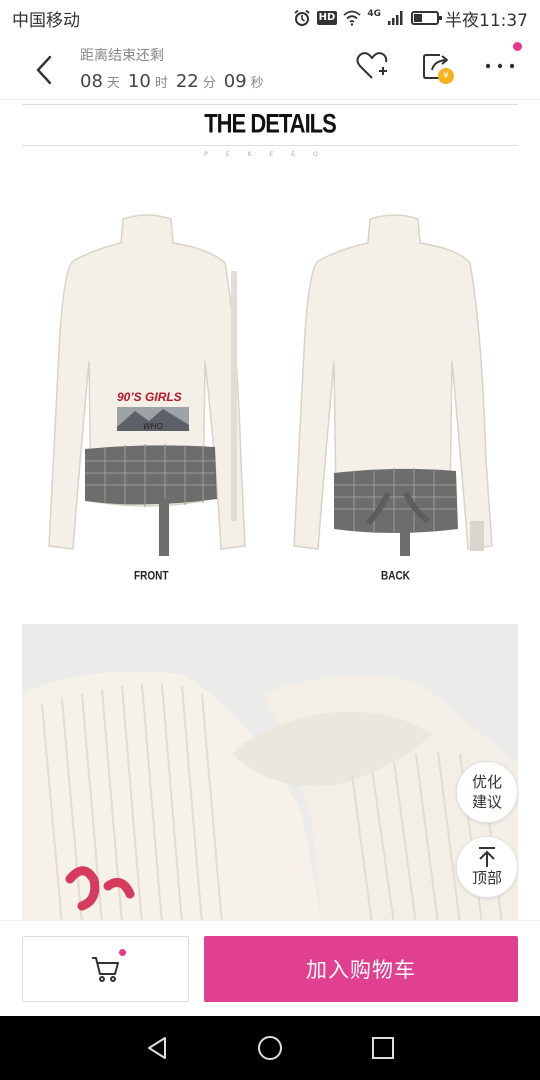  I want to click on nav-home-icon, so click(269, 1048).